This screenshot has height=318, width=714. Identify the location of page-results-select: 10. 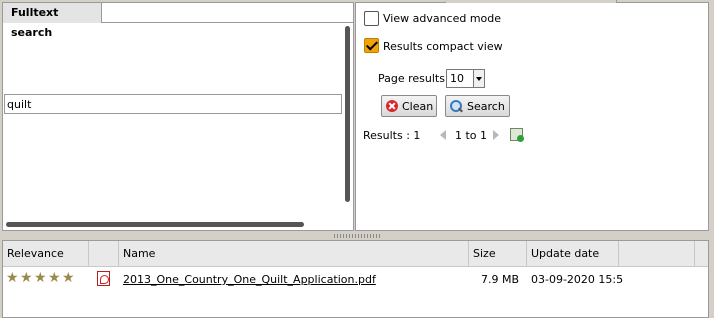
(465, 78).